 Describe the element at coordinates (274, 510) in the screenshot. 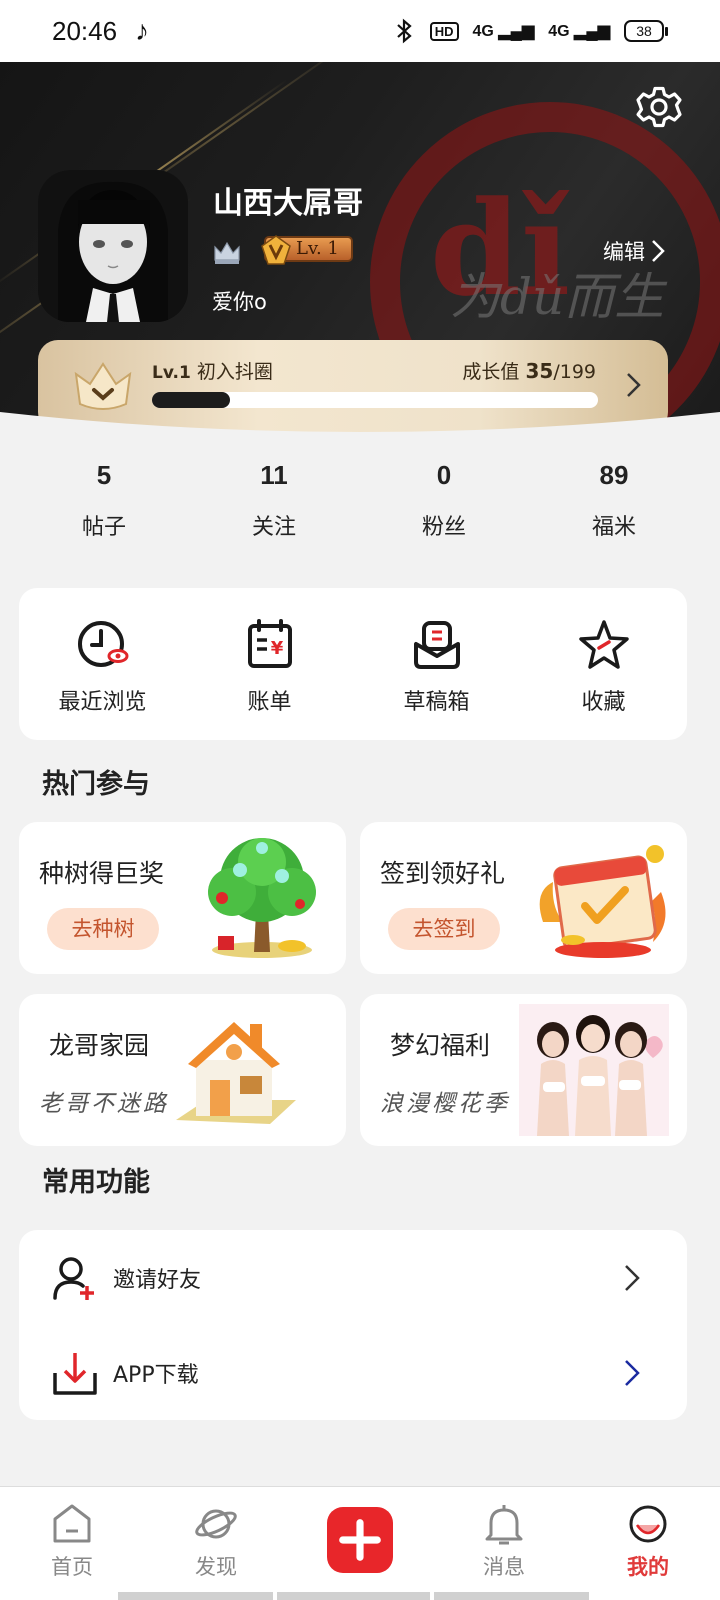

I see `stat-following: 11 关注` at that location.